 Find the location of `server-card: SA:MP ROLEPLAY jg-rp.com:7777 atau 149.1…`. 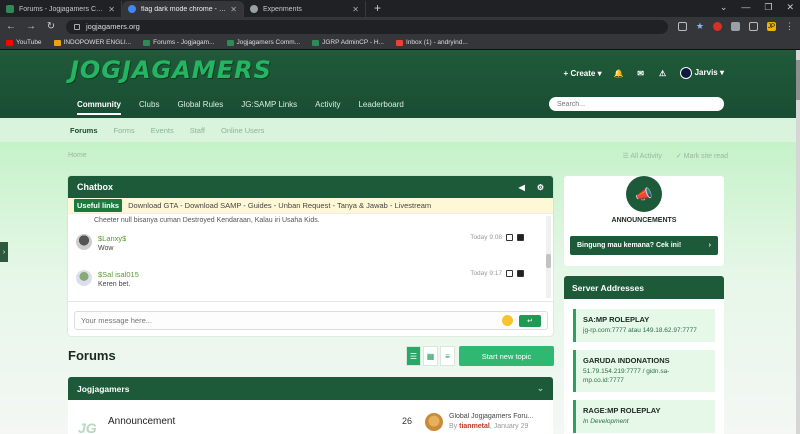

server-card: SA:MP ROLEPLAY jg-rp.com:7777 atau 149.1… is located at coordinates (644, 325).